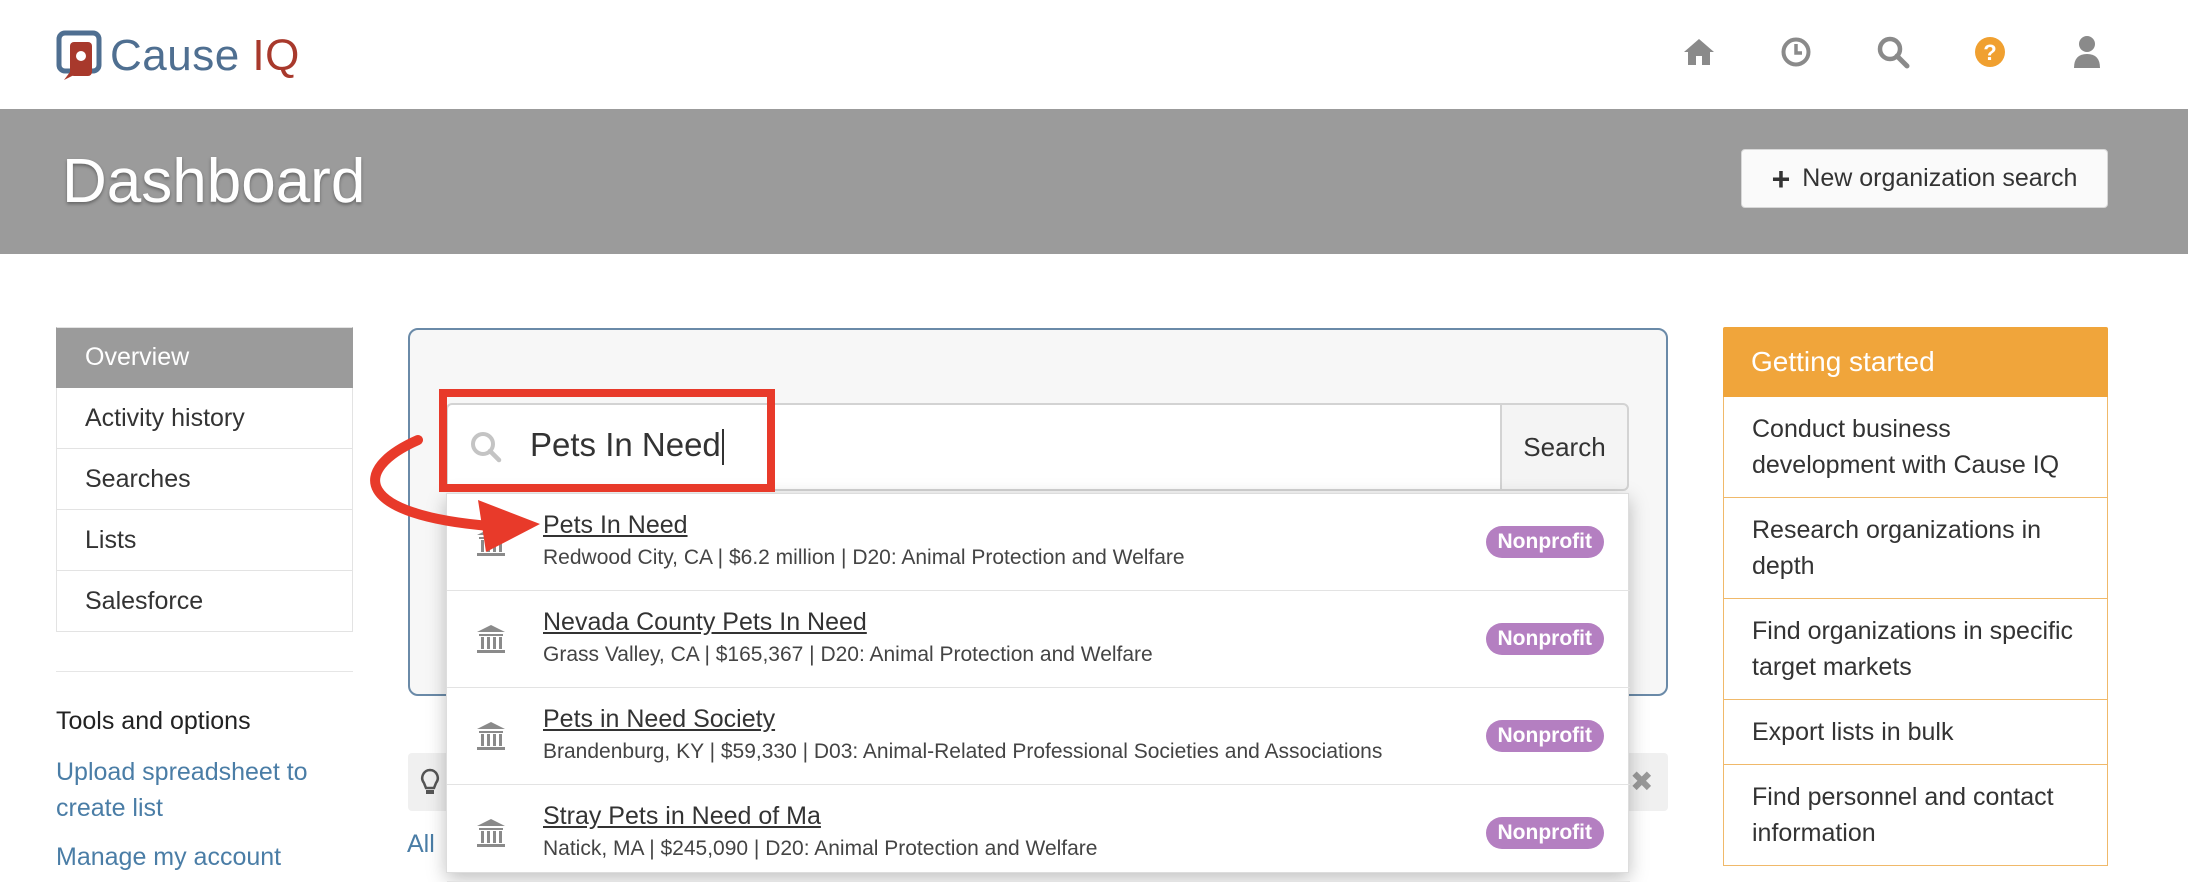  I want to click on sidebar-item-lists: Lists, so click(204, 540).